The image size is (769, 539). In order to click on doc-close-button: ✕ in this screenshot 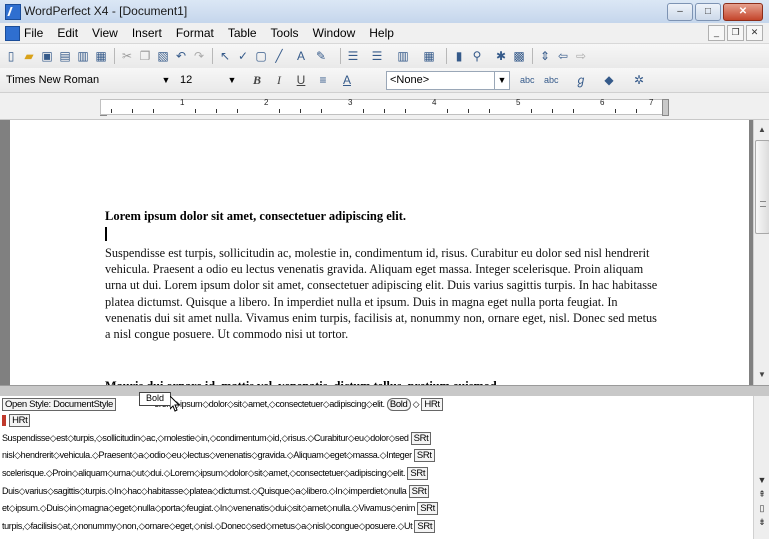, I will do `click(754, 33)`.